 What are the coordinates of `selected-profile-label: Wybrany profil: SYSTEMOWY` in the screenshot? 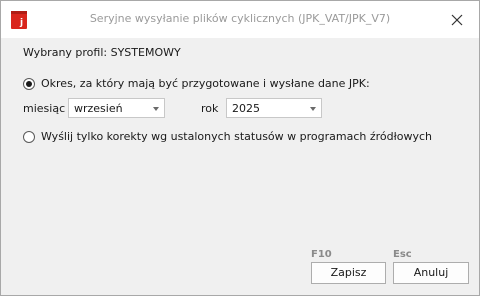 It's located at (102, 52).